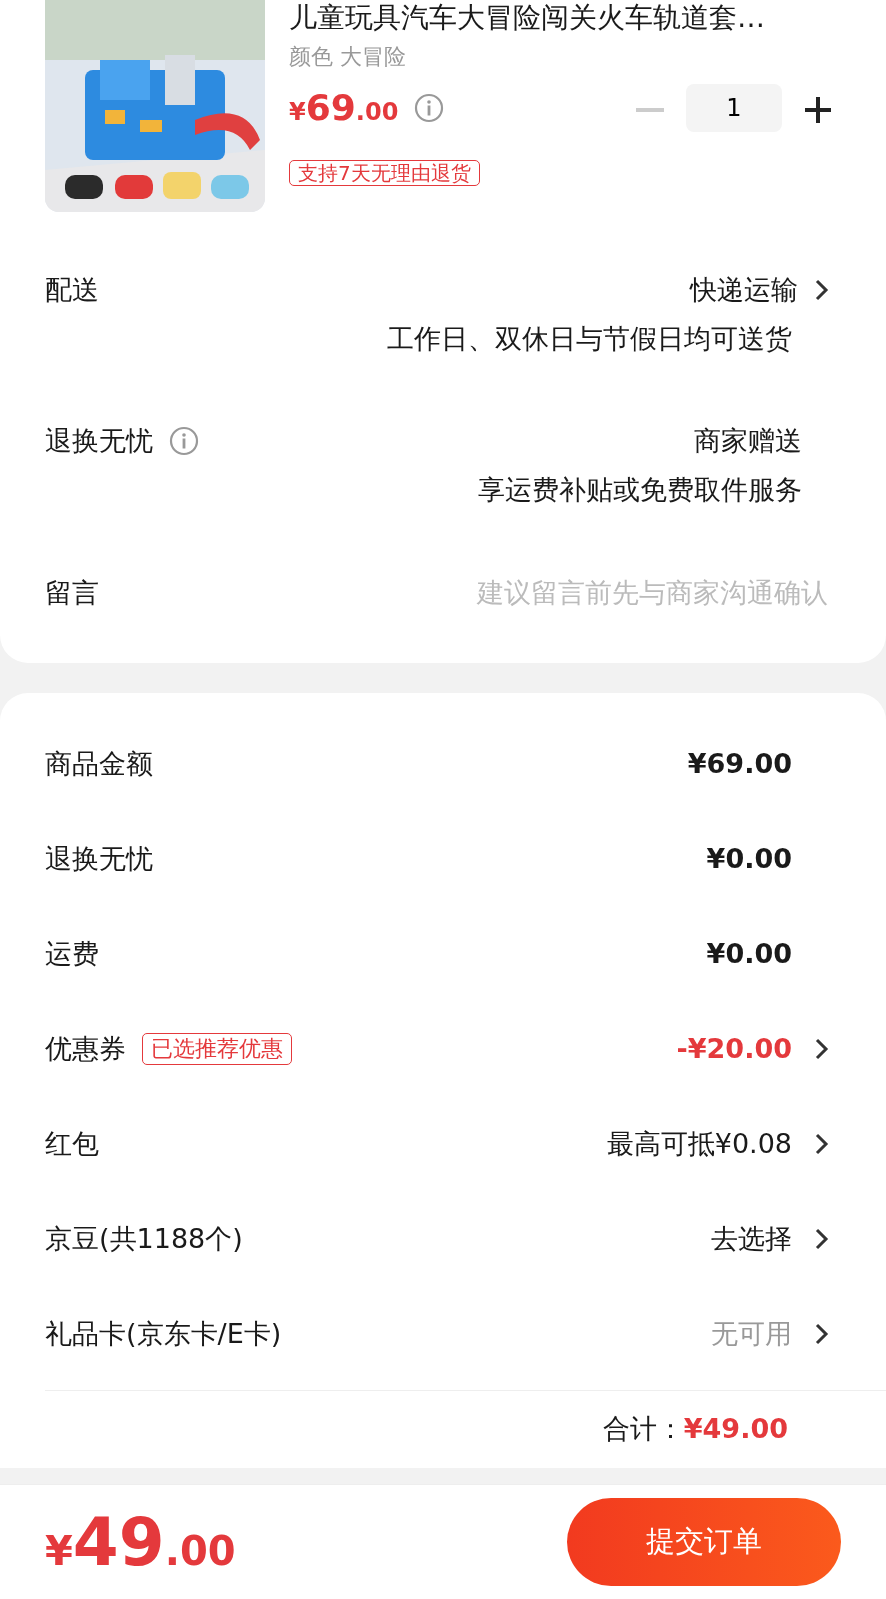 The width and height of the screenshot is (886, 1599). I want to click on summary-value: -¥20.00, so click(734, 1048).